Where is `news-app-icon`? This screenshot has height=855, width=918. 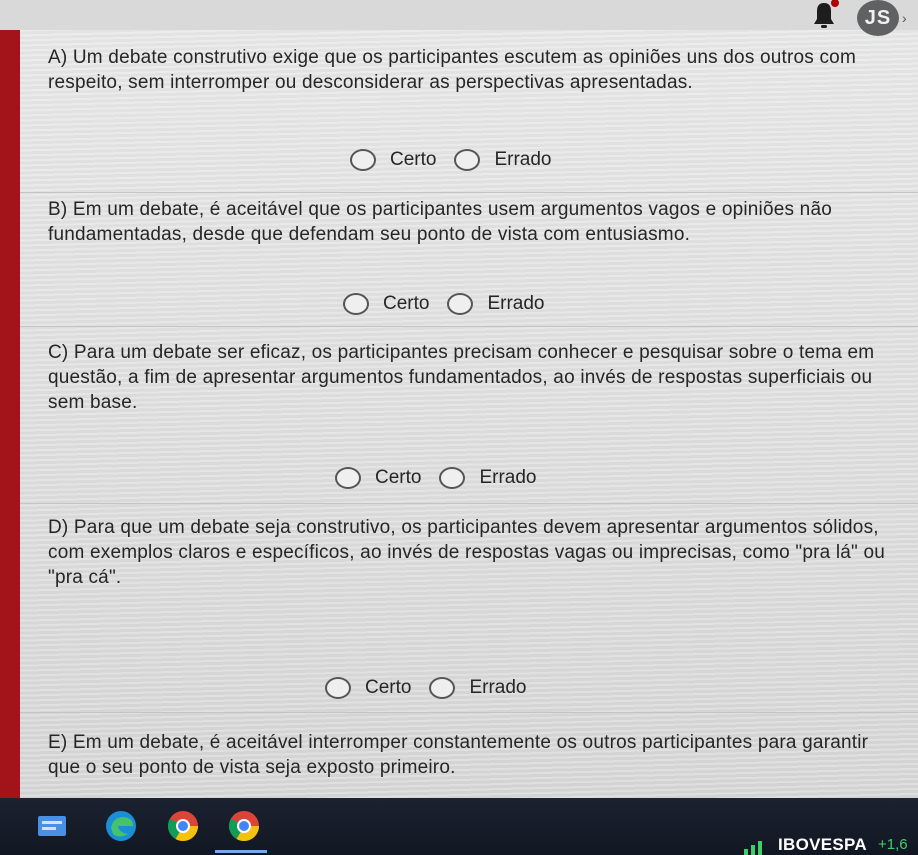 news-app-icon is located at coordinates (52, 826).